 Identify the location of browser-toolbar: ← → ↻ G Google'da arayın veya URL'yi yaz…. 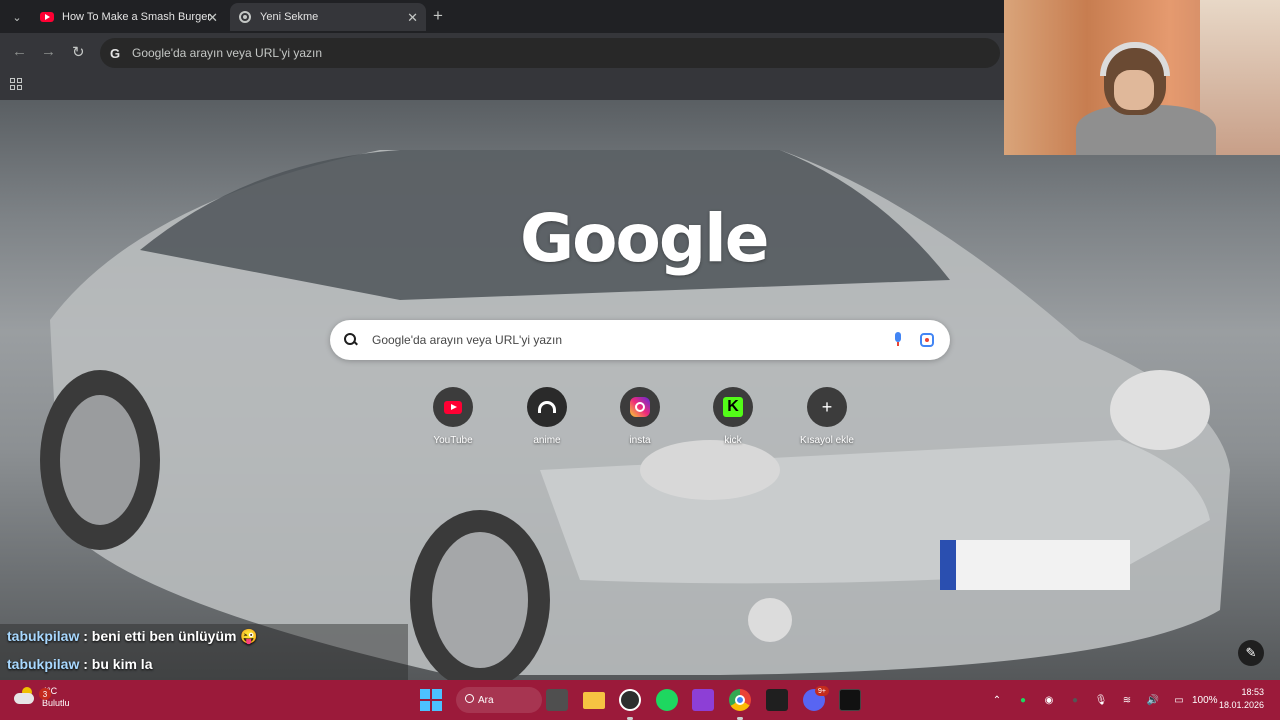
(502, 53).